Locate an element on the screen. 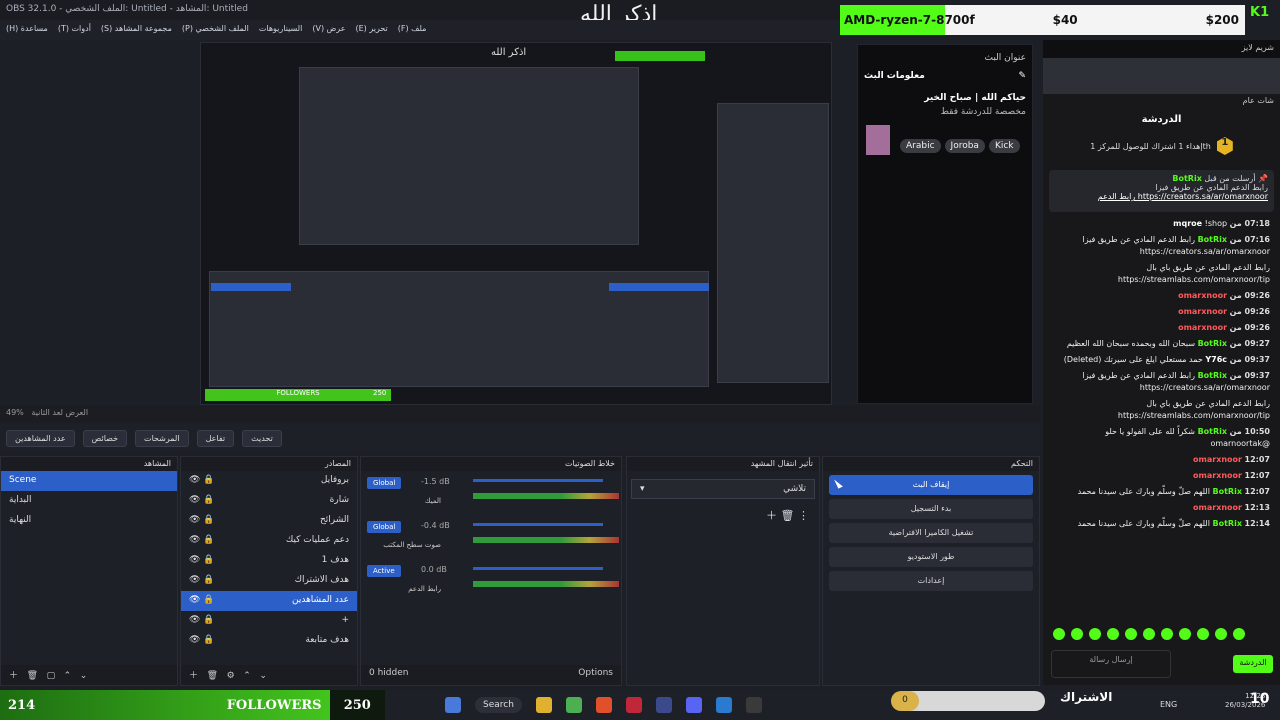  obs-icon is located at coordinates (753, 705).